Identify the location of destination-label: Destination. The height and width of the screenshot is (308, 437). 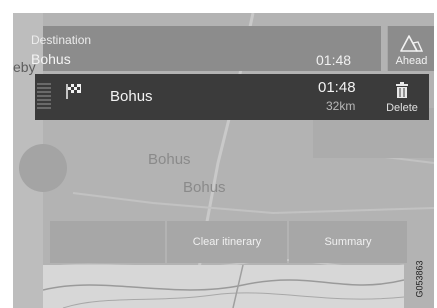
(61, 40).